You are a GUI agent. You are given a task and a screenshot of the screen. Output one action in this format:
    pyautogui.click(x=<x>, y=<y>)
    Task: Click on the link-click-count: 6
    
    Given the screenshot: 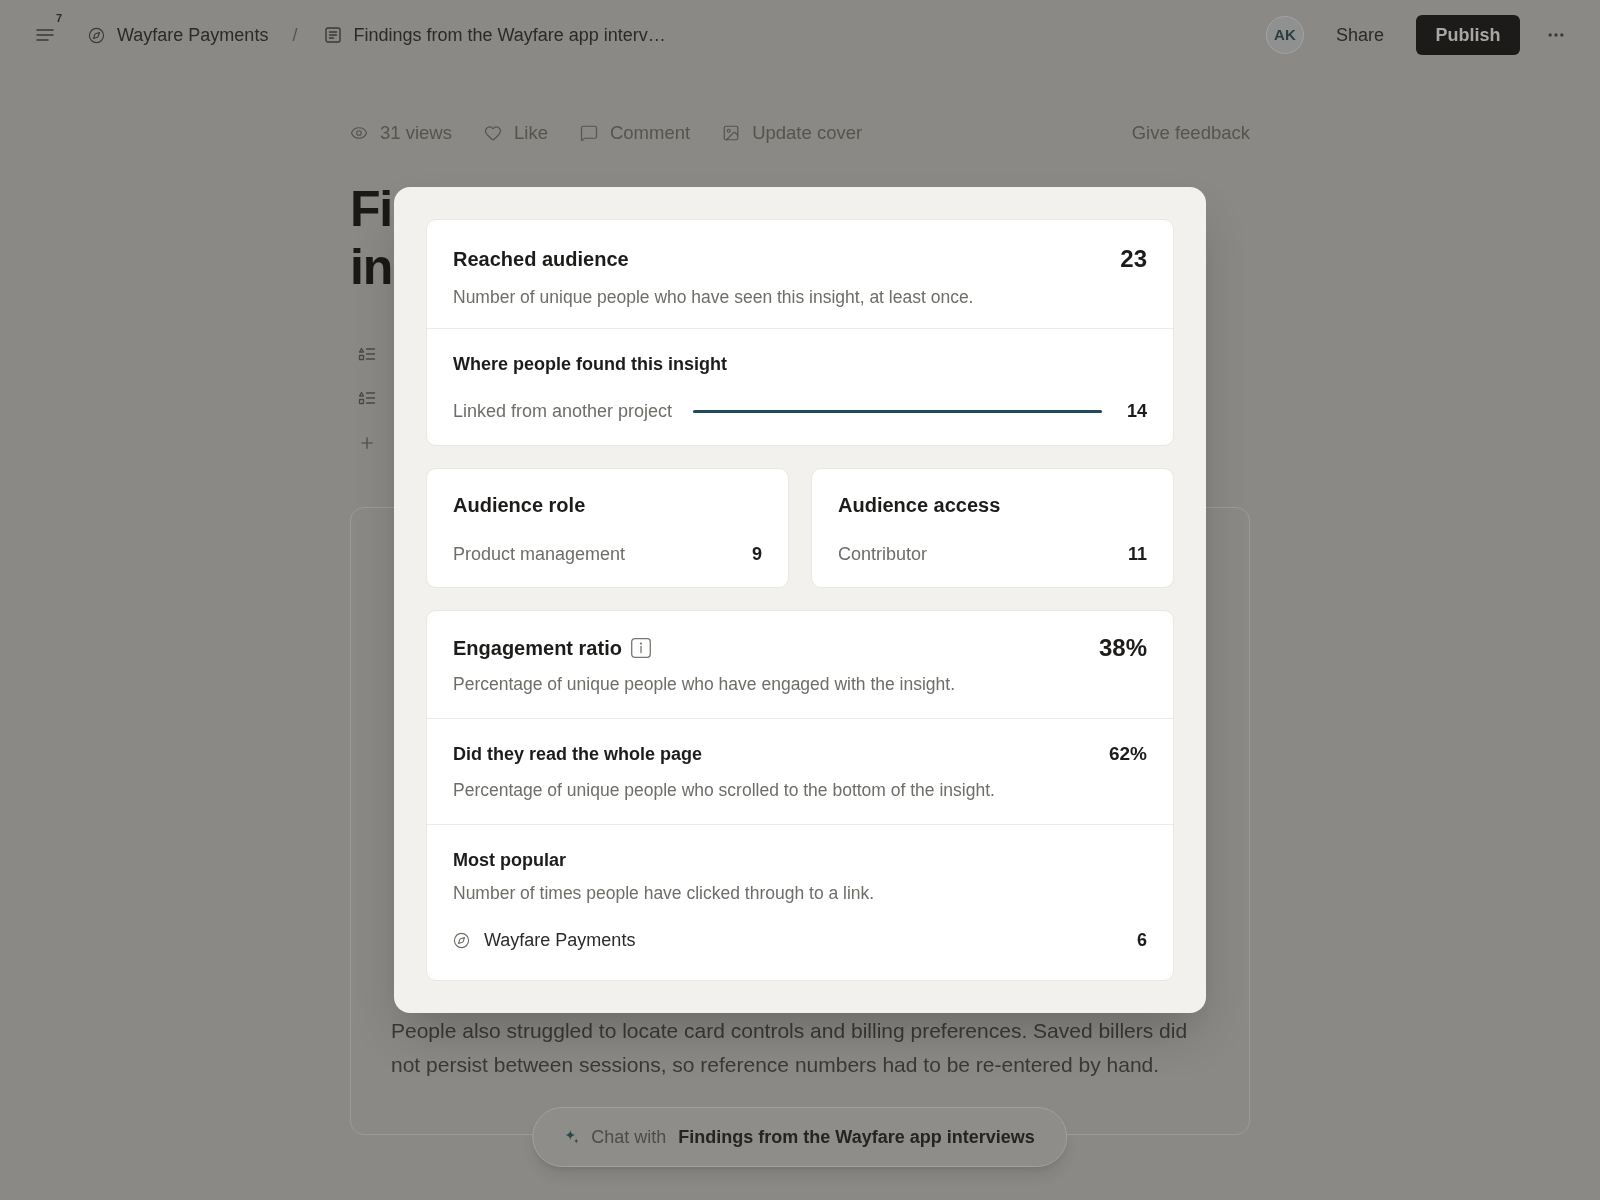 What is the action you would take?
    pyautogui.click(x=1142, y=940)
    